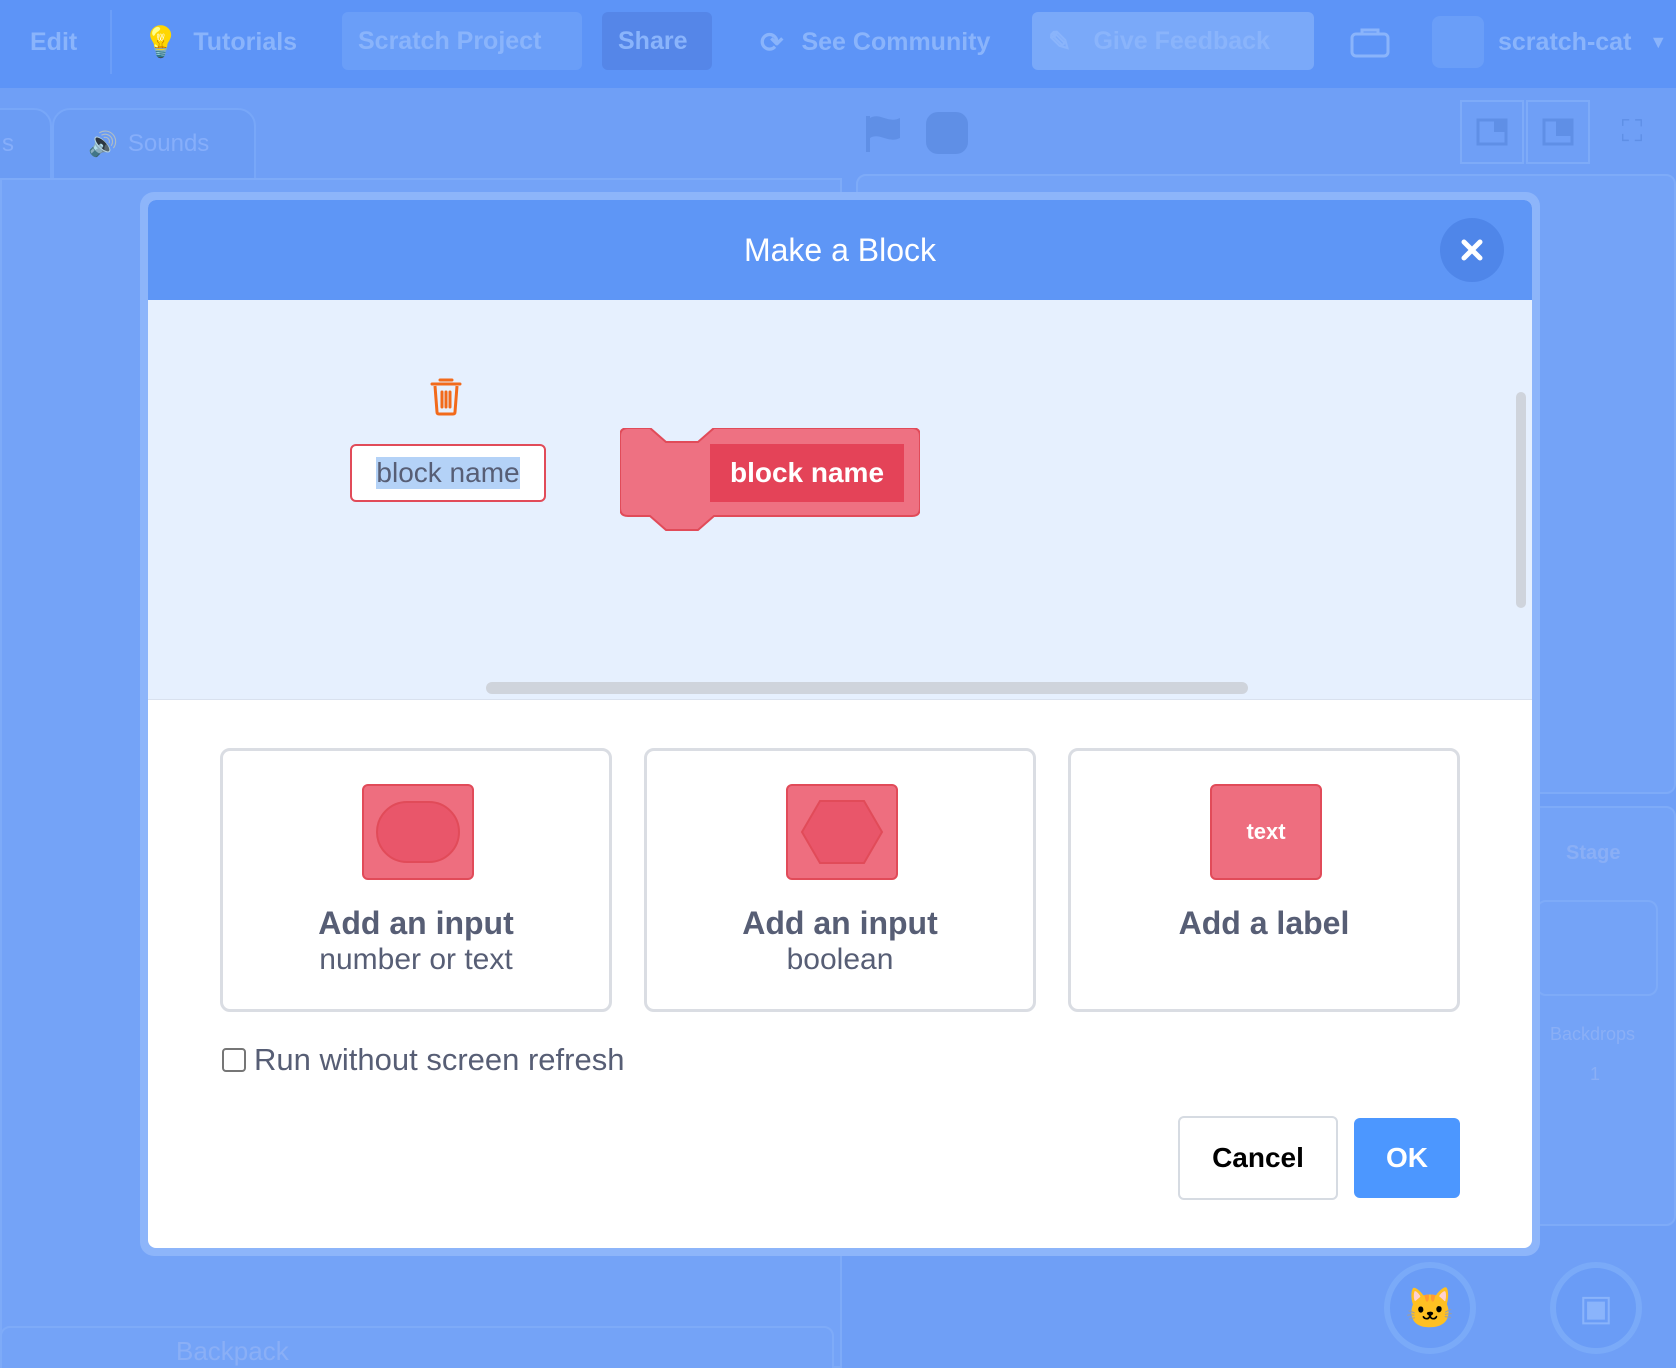 The height and width of the screenshot is (1368, 1676). Describe the element at coordinates (232, 1351) in the screenshot. I see `backpack-label: Backpack` at that location.